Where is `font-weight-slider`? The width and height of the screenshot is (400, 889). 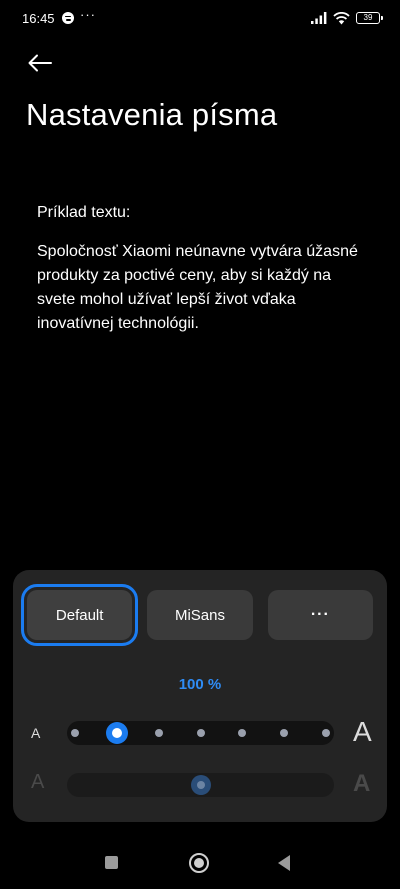
font-weight-slider is located at coordinates (200, 785).